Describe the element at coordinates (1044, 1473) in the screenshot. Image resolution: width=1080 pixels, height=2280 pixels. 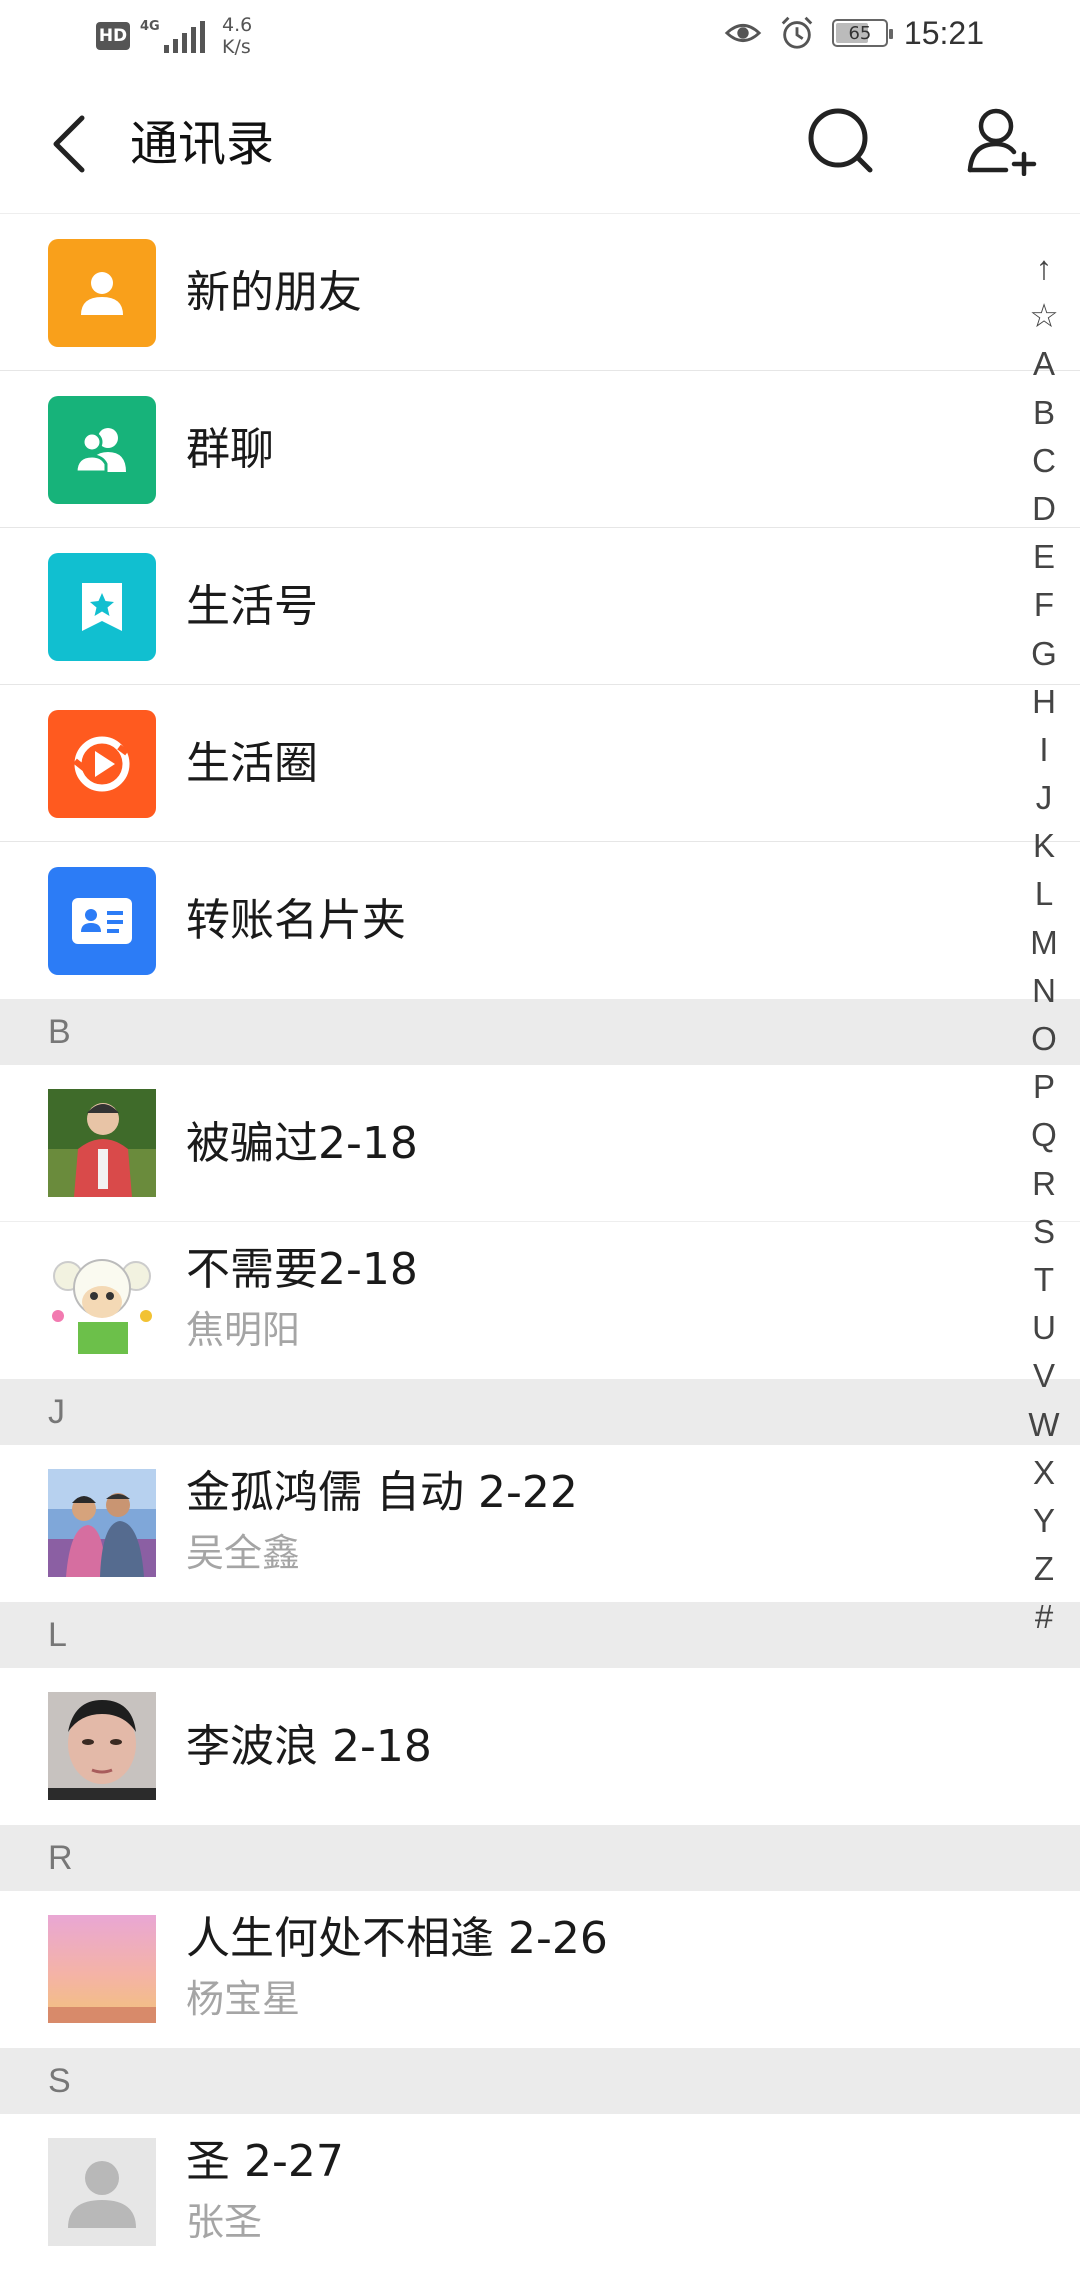
I see `index-letter: X` at that location.